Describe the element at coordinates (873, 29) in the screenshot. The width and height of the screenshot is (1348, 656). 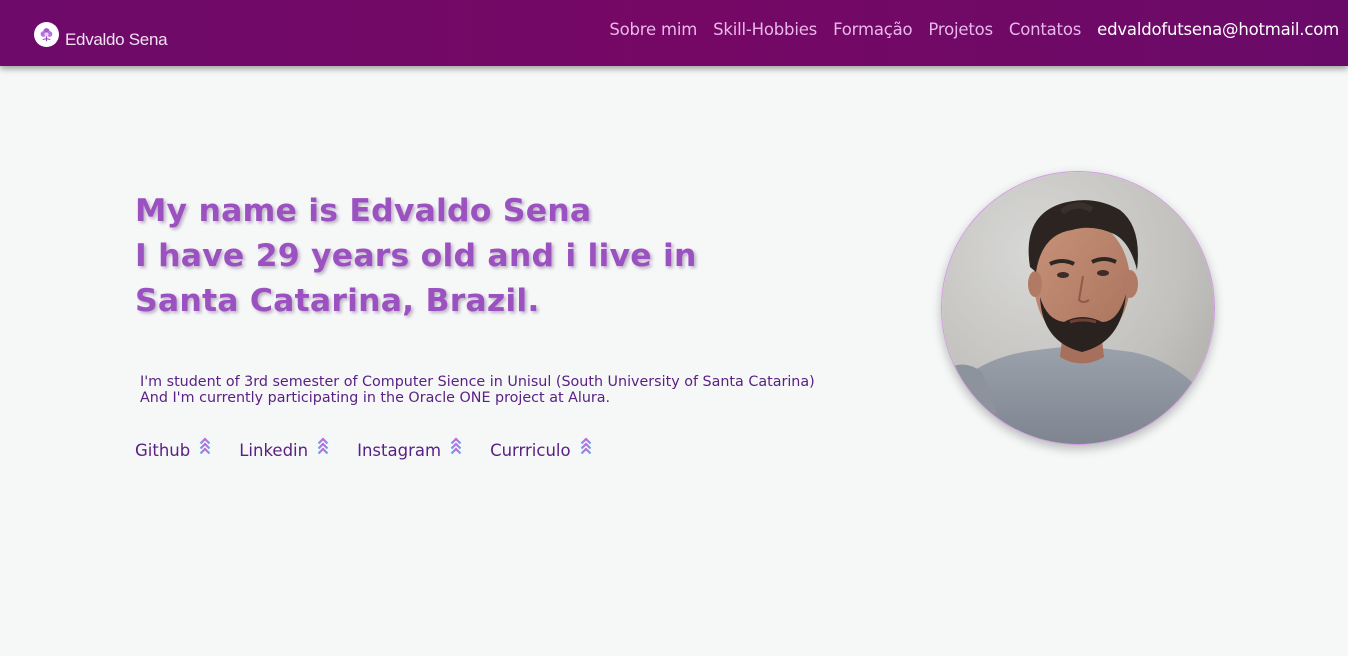
I see `nav-item-formacao: Formação` at that location.